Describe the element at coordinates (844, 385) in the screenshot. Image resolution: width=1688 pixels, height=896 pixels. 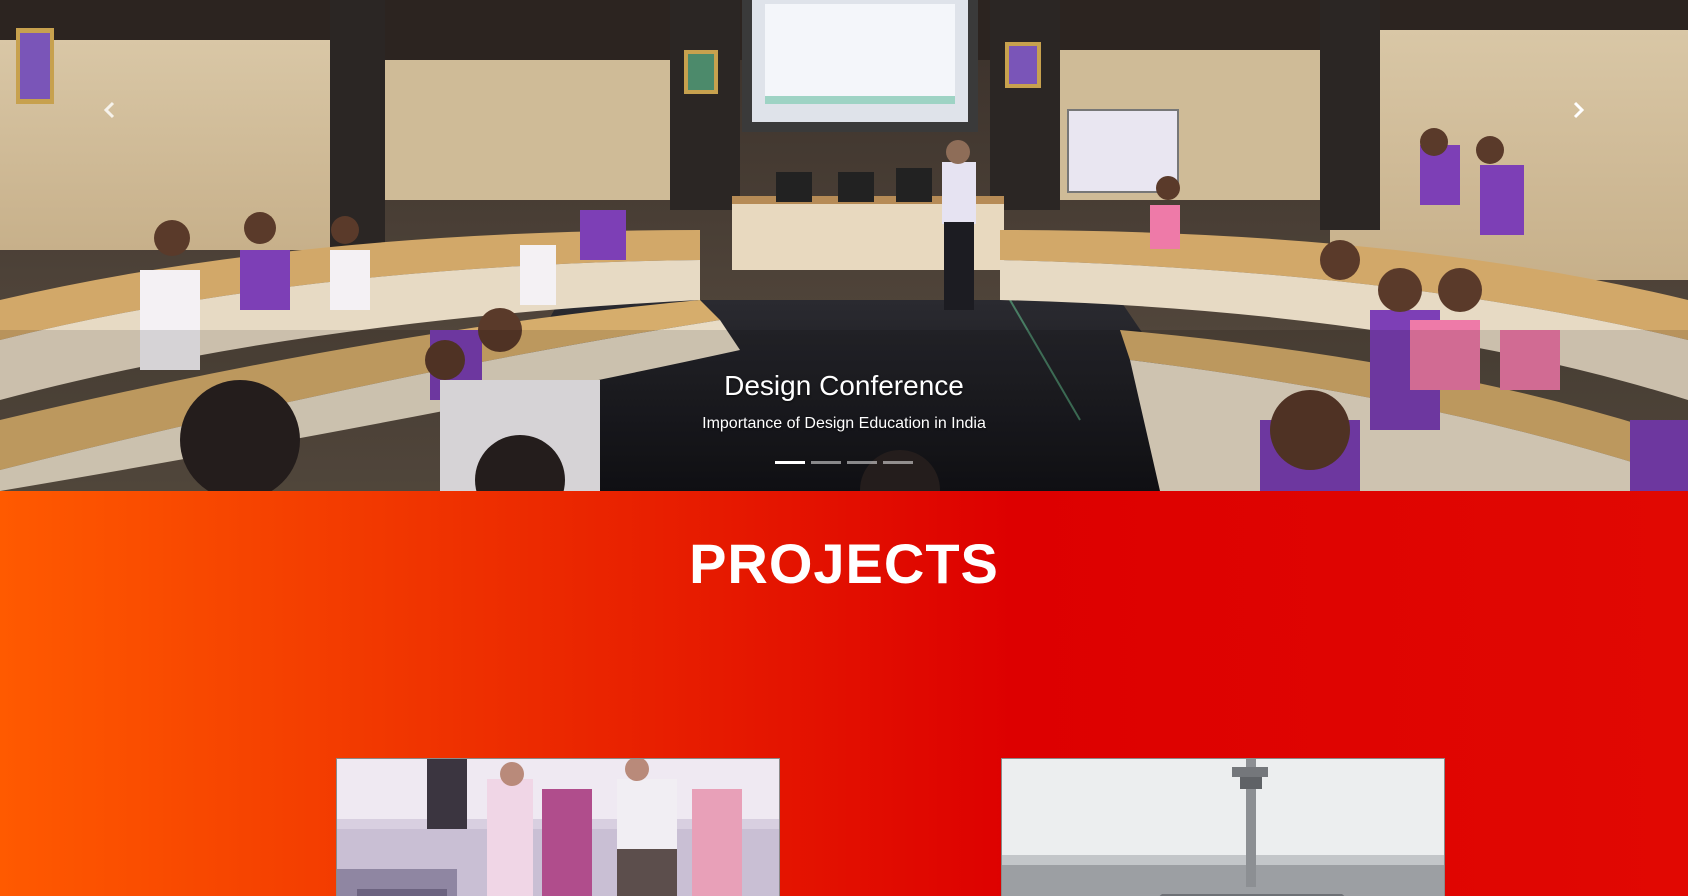
I see `slide-title: Design Conference` at that location.